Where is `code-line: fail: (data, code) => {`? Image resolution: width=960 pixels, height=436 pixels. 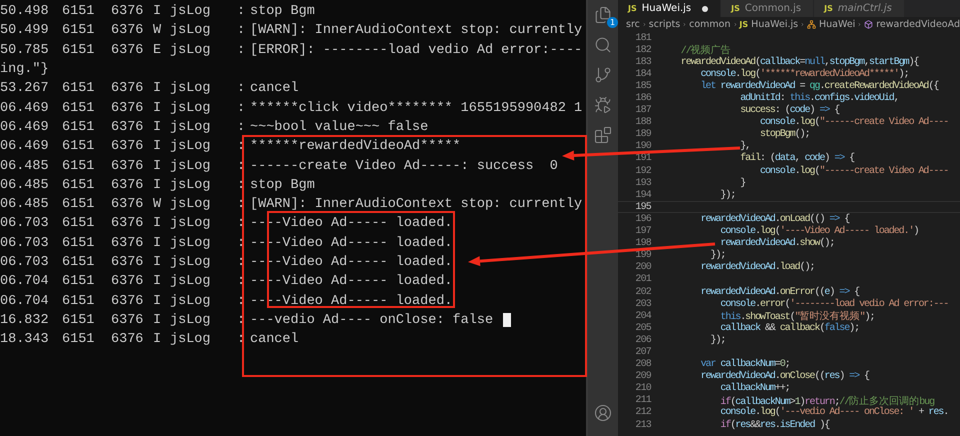 code-line: fail: (data, code) => { is located at coordinates (796, 158).